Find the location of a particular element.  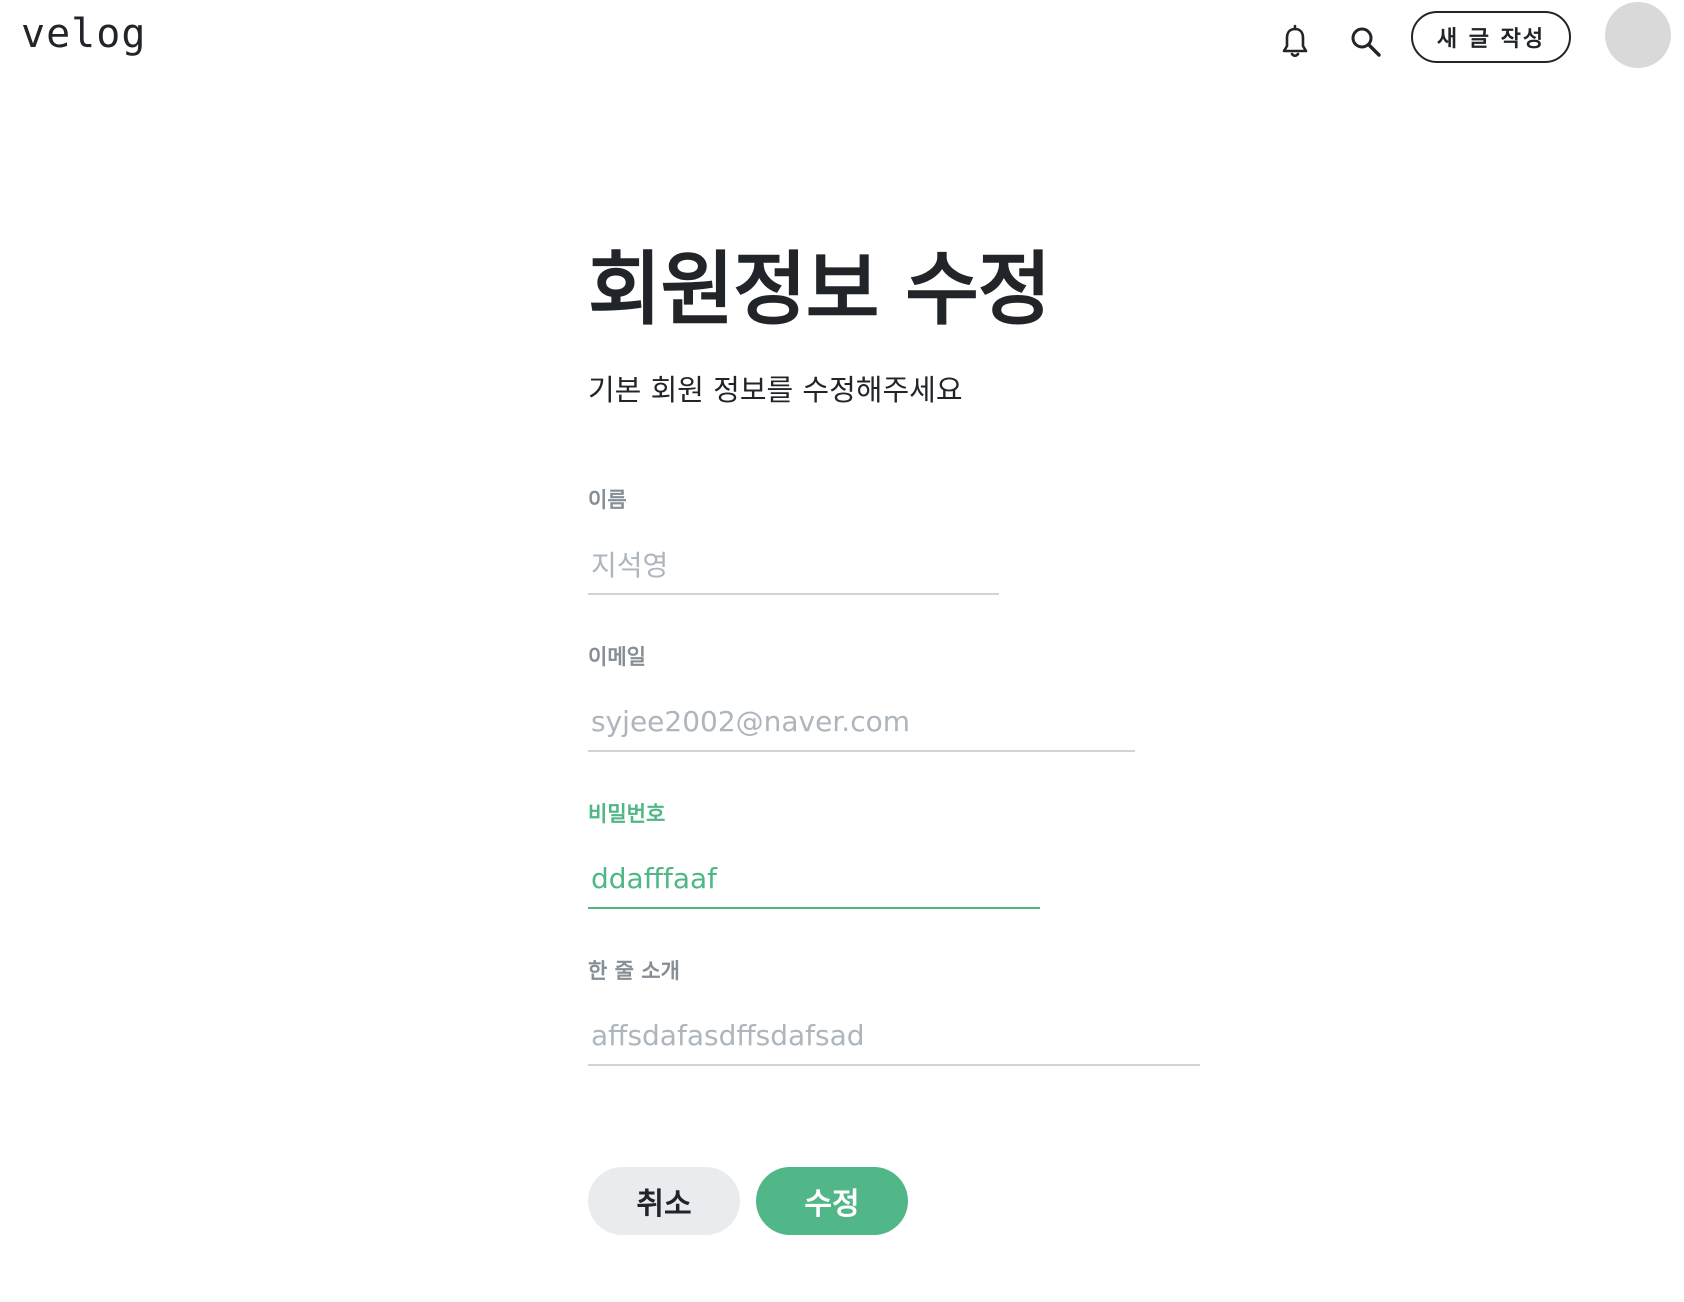

password-input is located at coordinates (814, 885).